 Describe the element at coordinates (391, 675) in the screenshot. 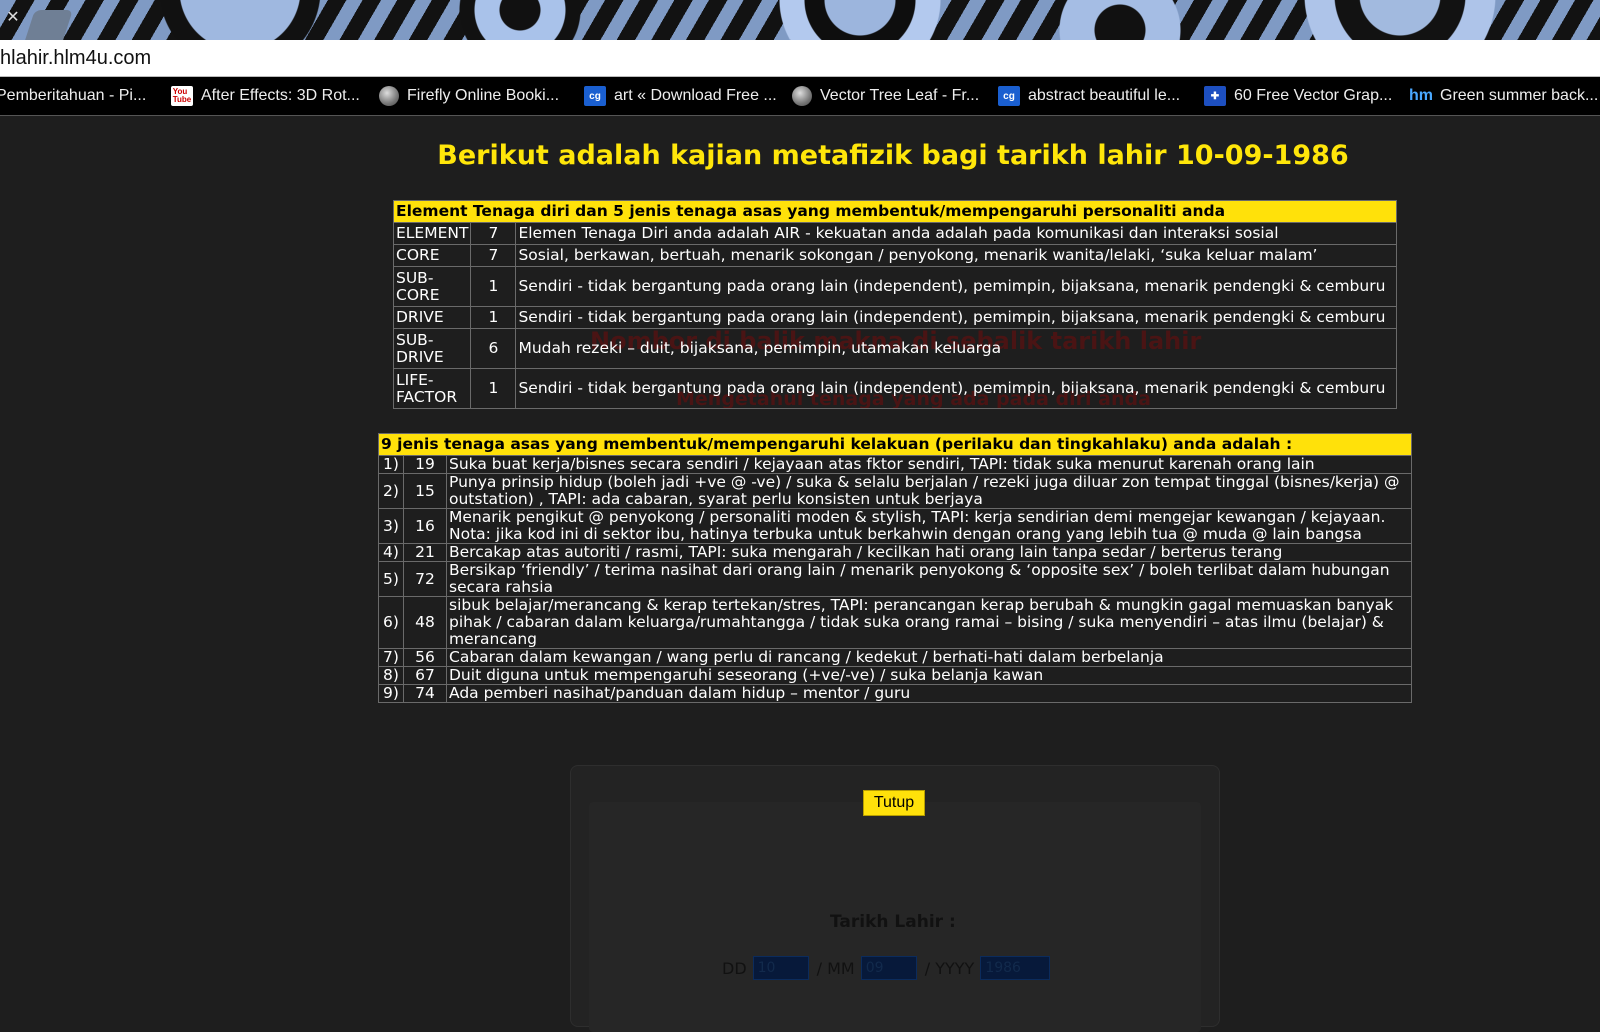

I see `row-index: 8)` at that location.